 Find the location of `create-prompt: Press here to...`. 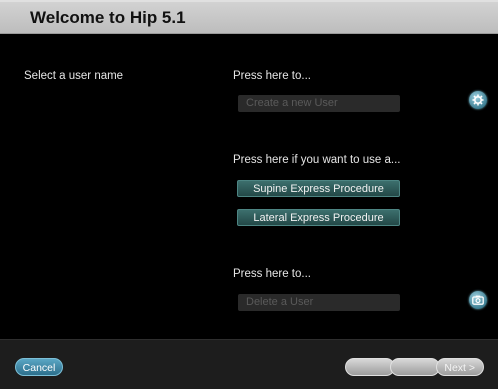

create-prompt: Press here to... is located at coordinates (272, 76).